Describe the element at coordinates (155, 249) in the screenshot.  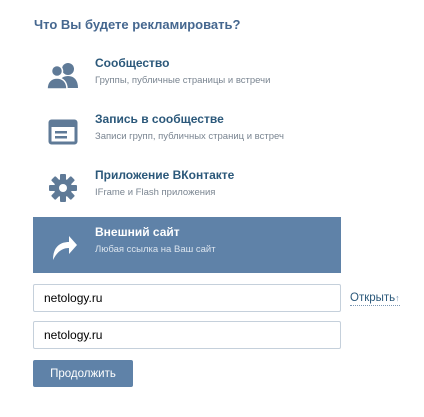
I see `option-description: Любая ссылка на Ваш сайт` at that location.